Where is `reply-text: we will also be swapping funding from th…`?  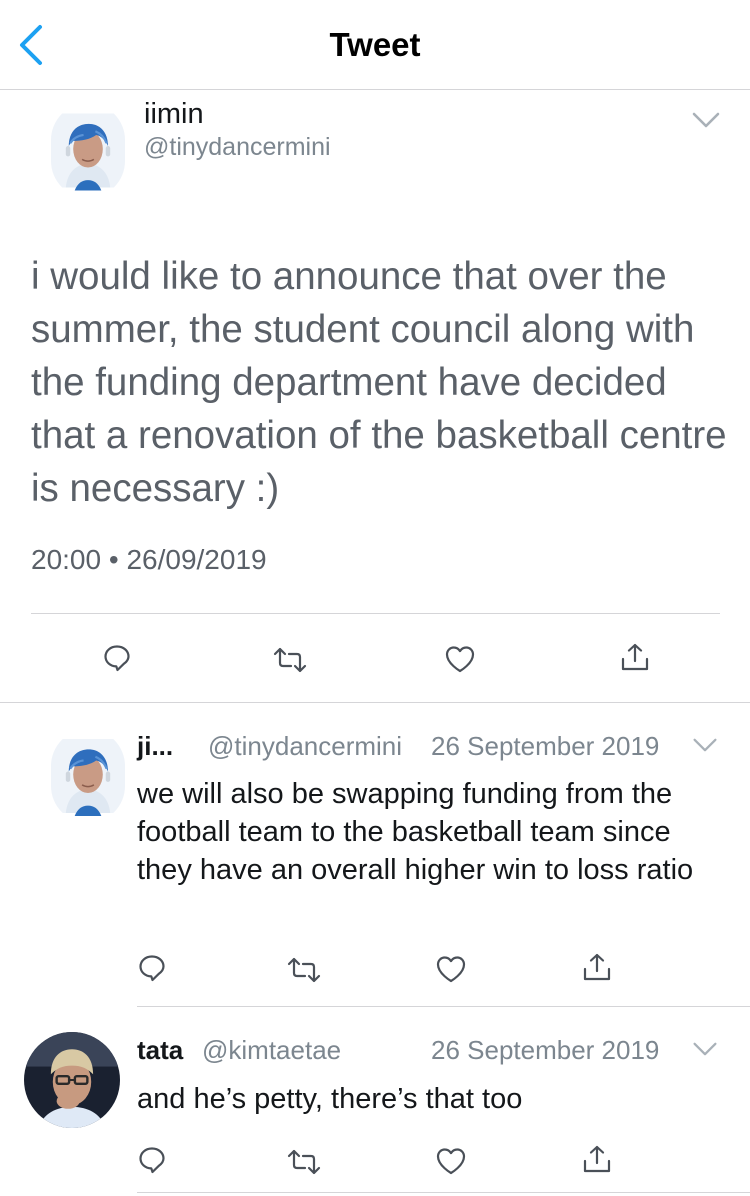
reply-text: we will also be swapping funding from th… is located at coordinates (415, 832).